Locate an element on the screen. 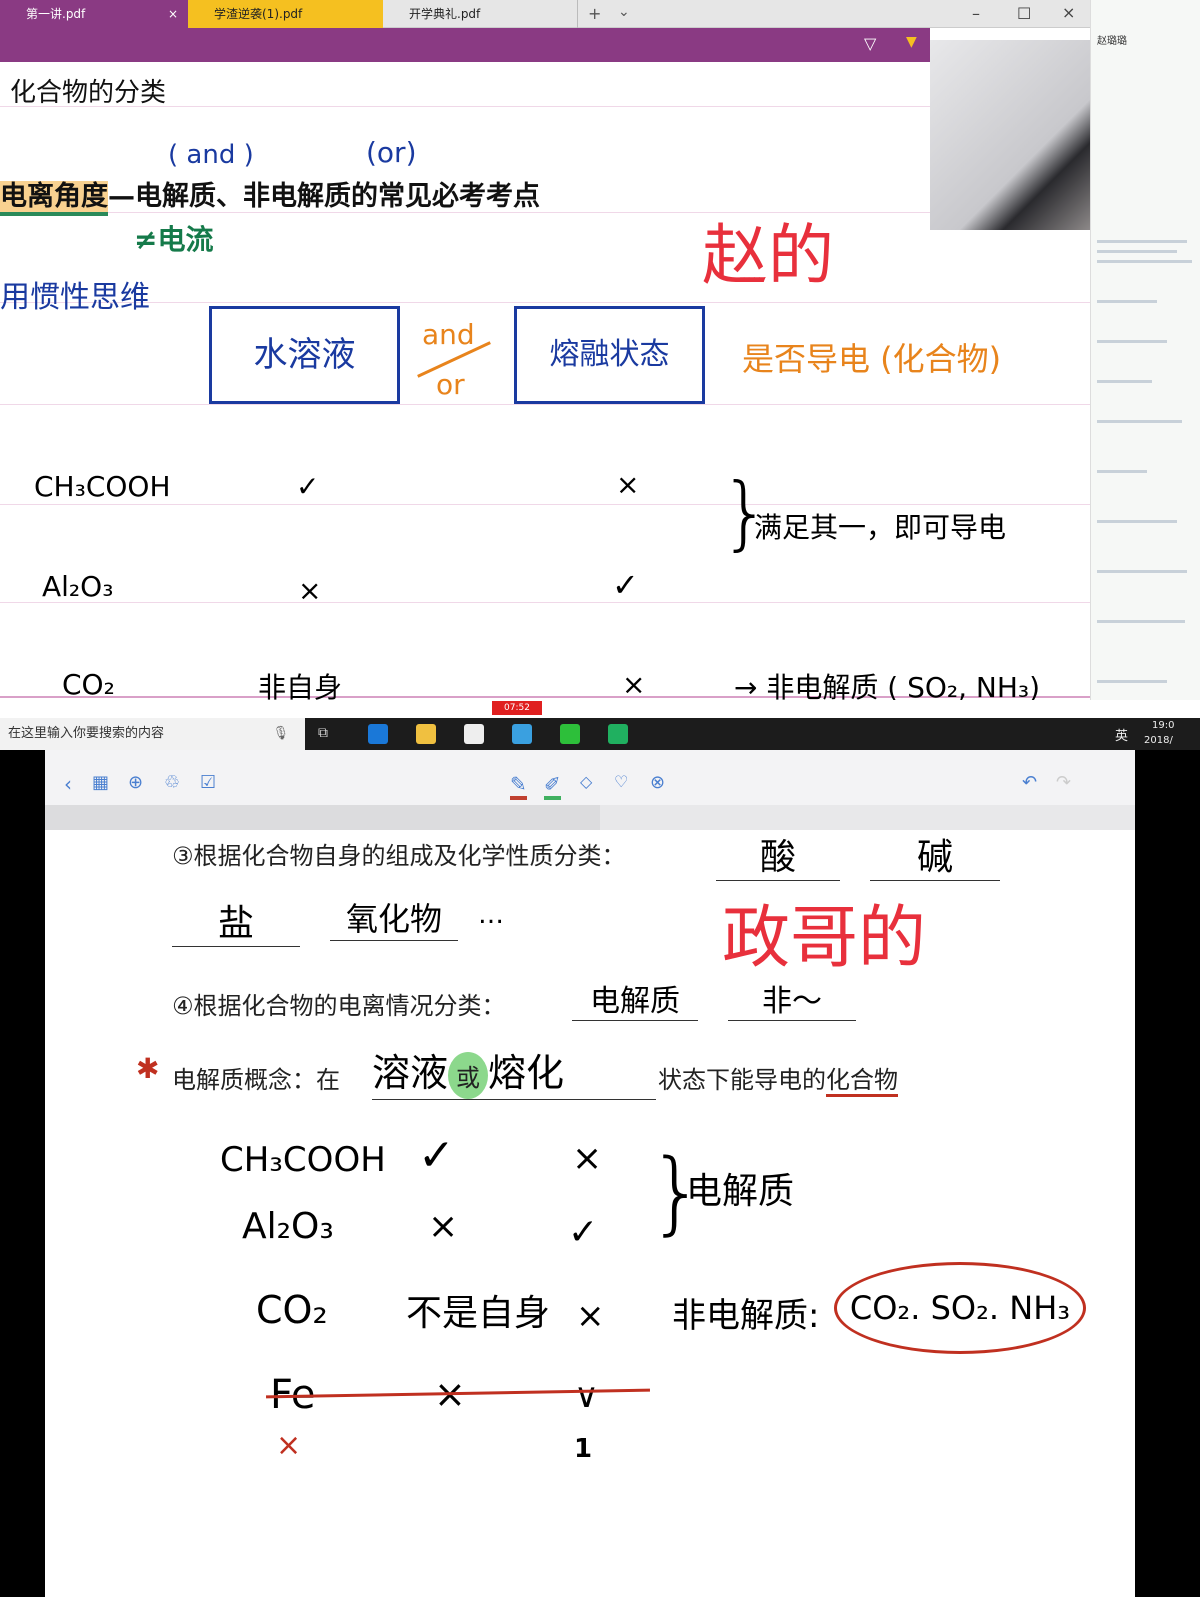 Image resolution: width=1200 pixels, height=1597 pixels. chat-username: 赵璐璐 is located at coordinates (1112, 41).